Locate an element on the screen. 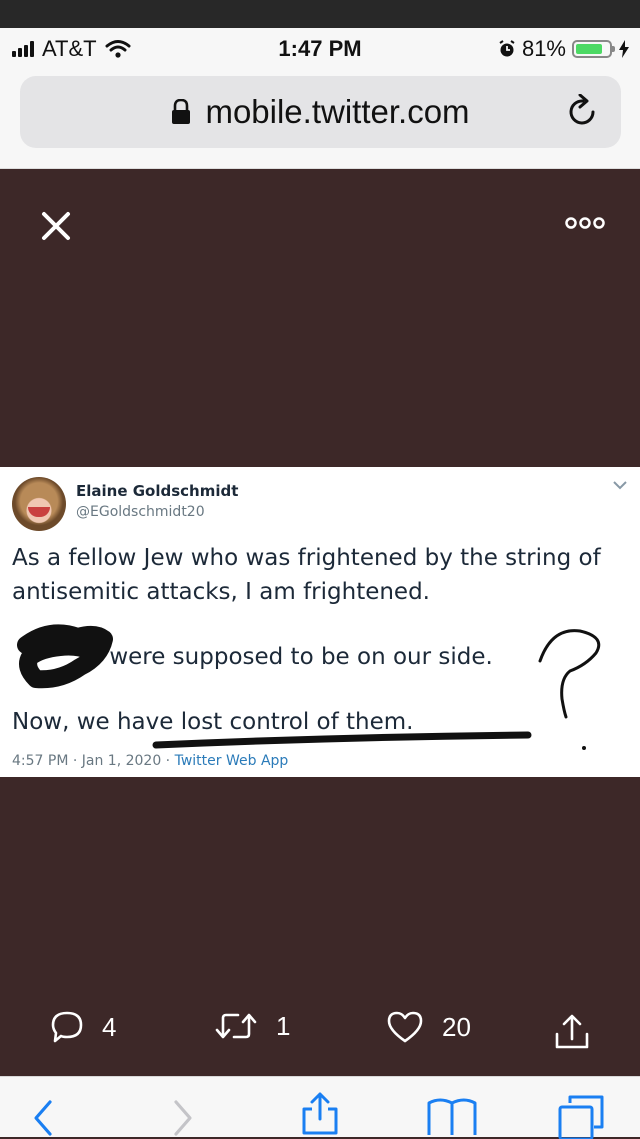 The width and height of the screenshot is (640, 1139). lock-icon is located at coordinates (181, 111).